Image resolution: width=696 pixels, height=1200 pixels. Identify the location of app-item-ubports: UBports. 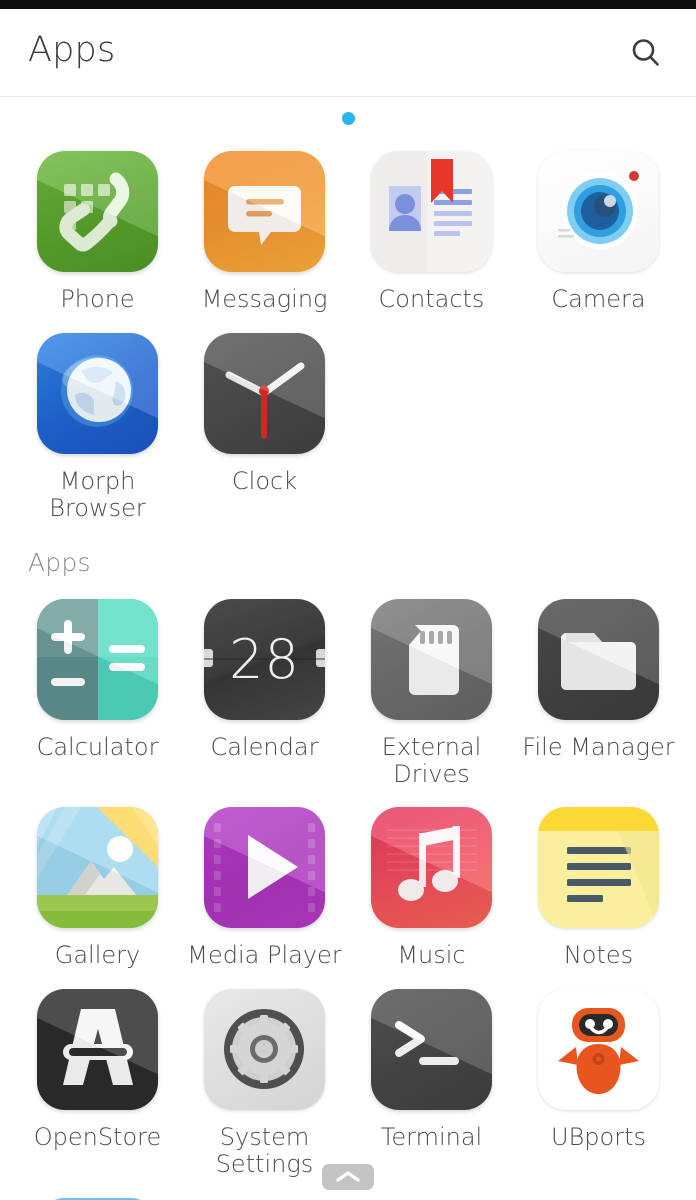
(598, 1081).